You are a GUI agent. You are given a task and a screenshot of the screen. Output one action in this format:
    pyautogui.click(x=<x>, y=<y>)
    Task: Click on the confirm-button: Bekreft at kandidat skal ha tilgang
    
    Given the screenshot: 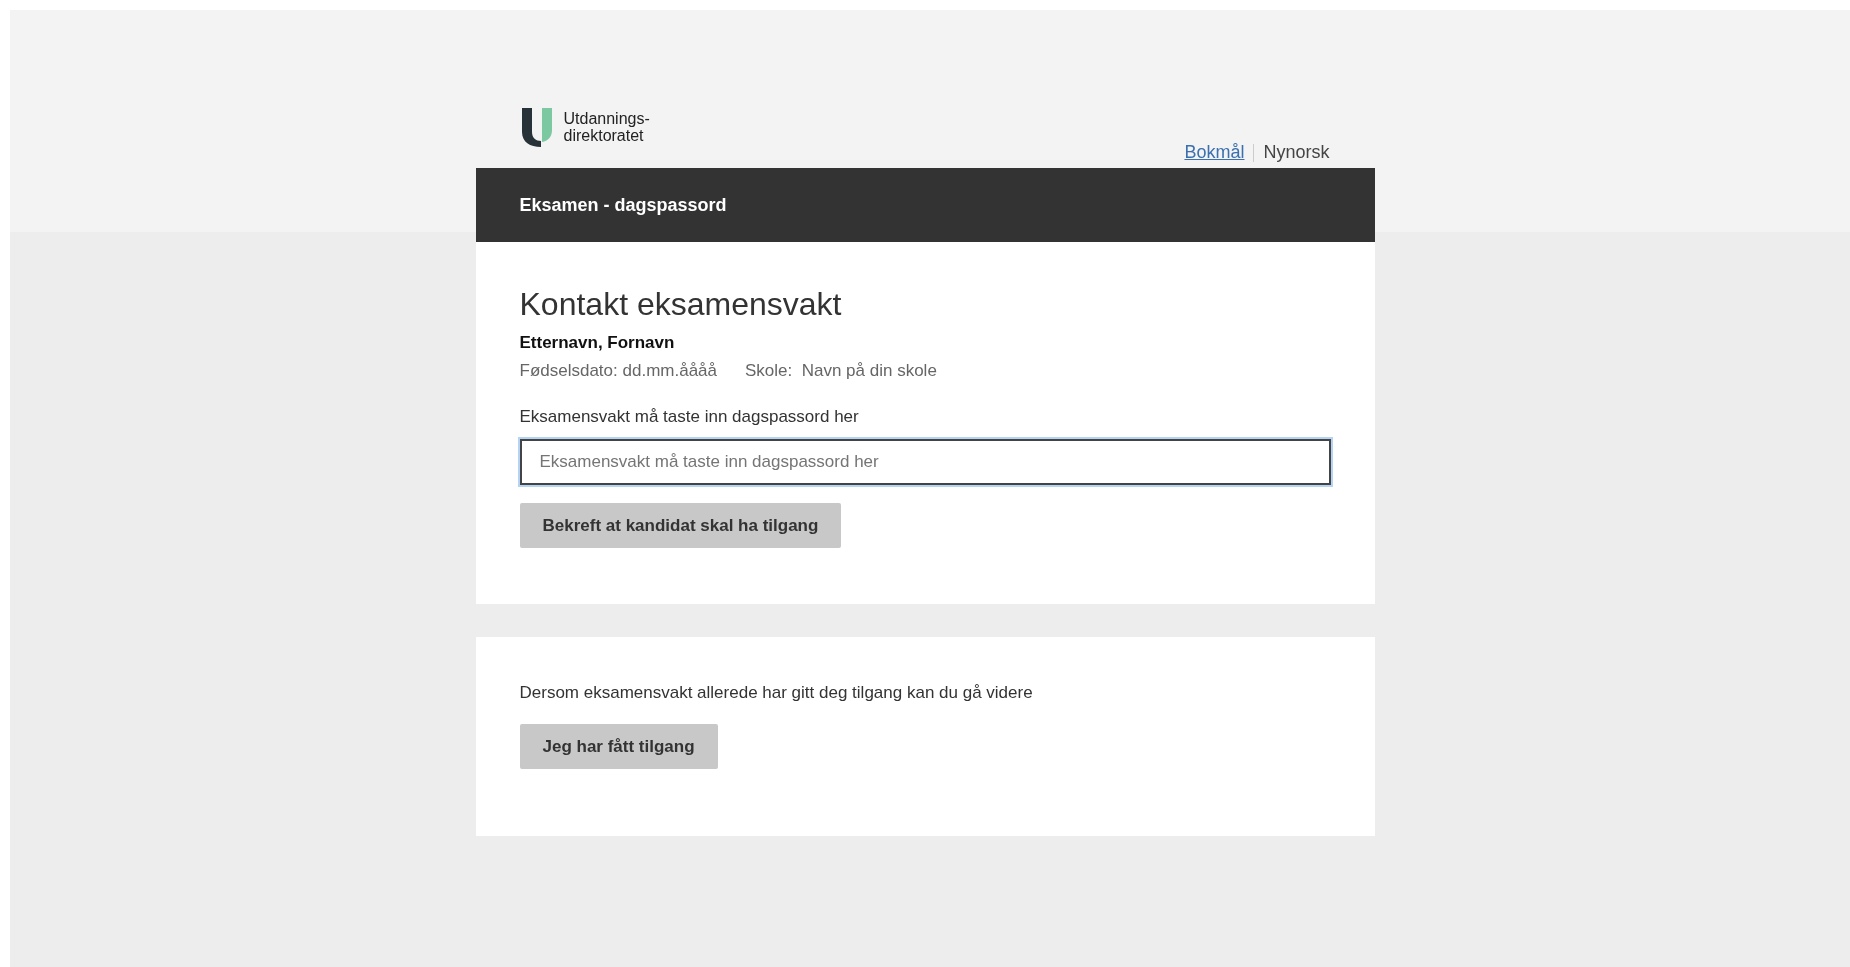 What is the action you would take?
    pyautogui.click(x=680, y=525)
    